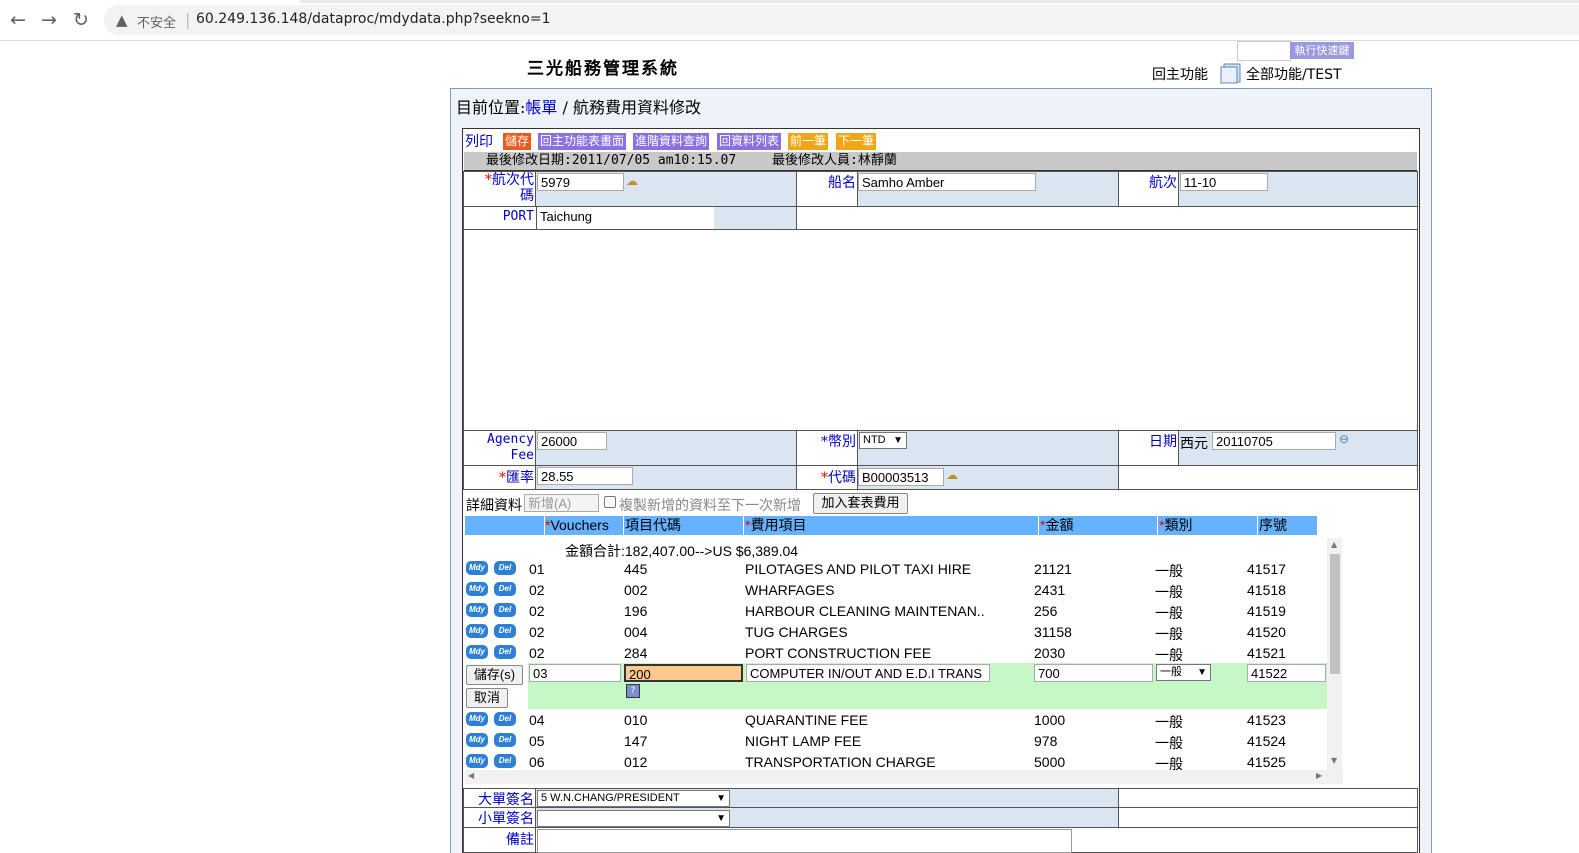 Image resolution: width=1579 pixels, height=853 pixels. What do you see at coordinates (471, 775) in the screenshot?
I see `scroll-left-icon: ◀` at bounding box center [471, 775].